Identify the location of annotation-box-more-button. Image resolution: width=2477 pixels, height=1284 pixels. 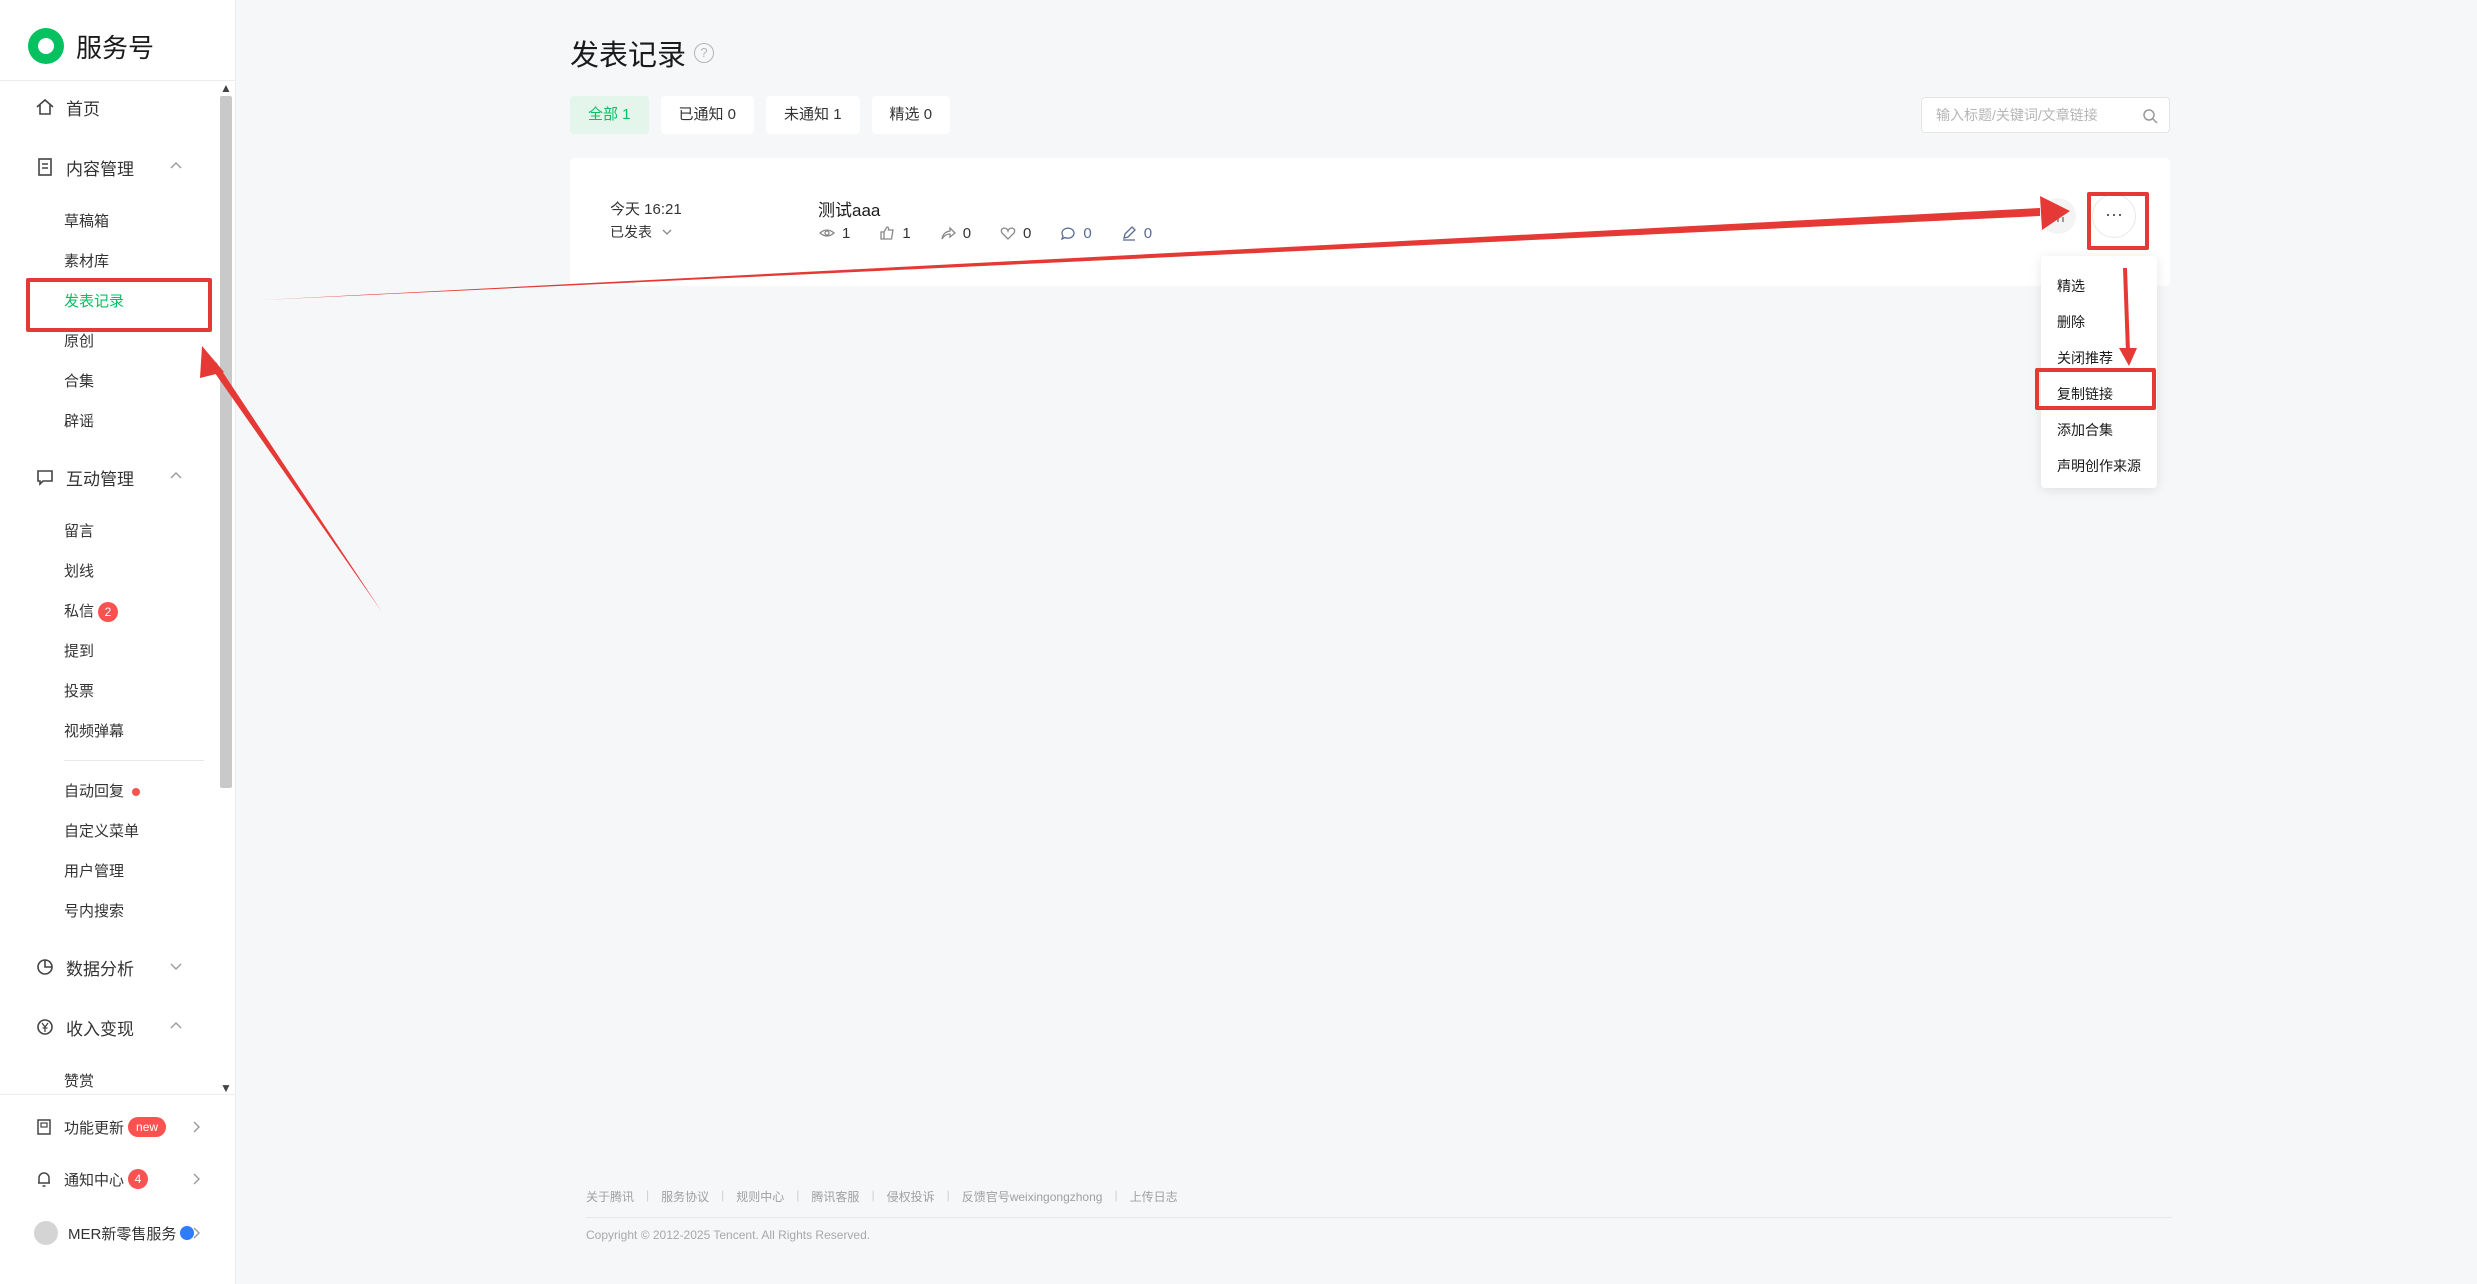
(2118, 221).